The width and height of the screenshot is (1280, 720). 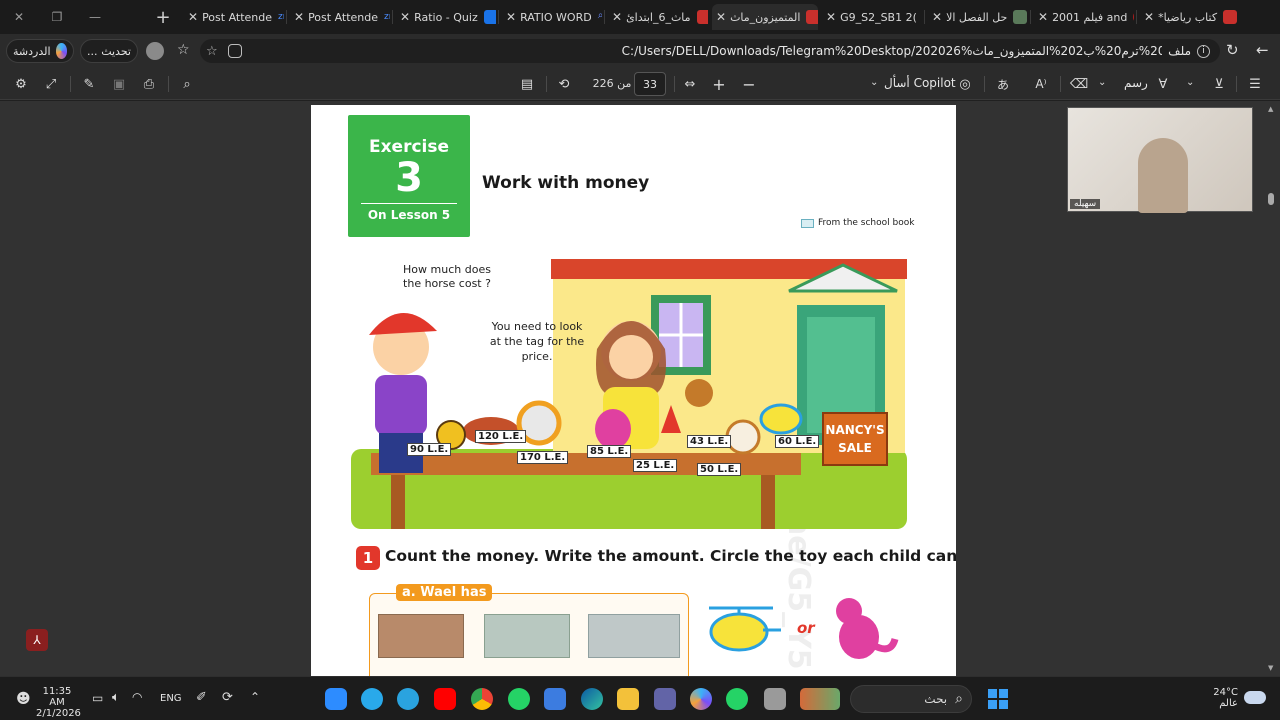 What do you see at coordinates (820, 699) in the screenshot?
I see `weather-widget-icon` at bounding box center [820, 699].